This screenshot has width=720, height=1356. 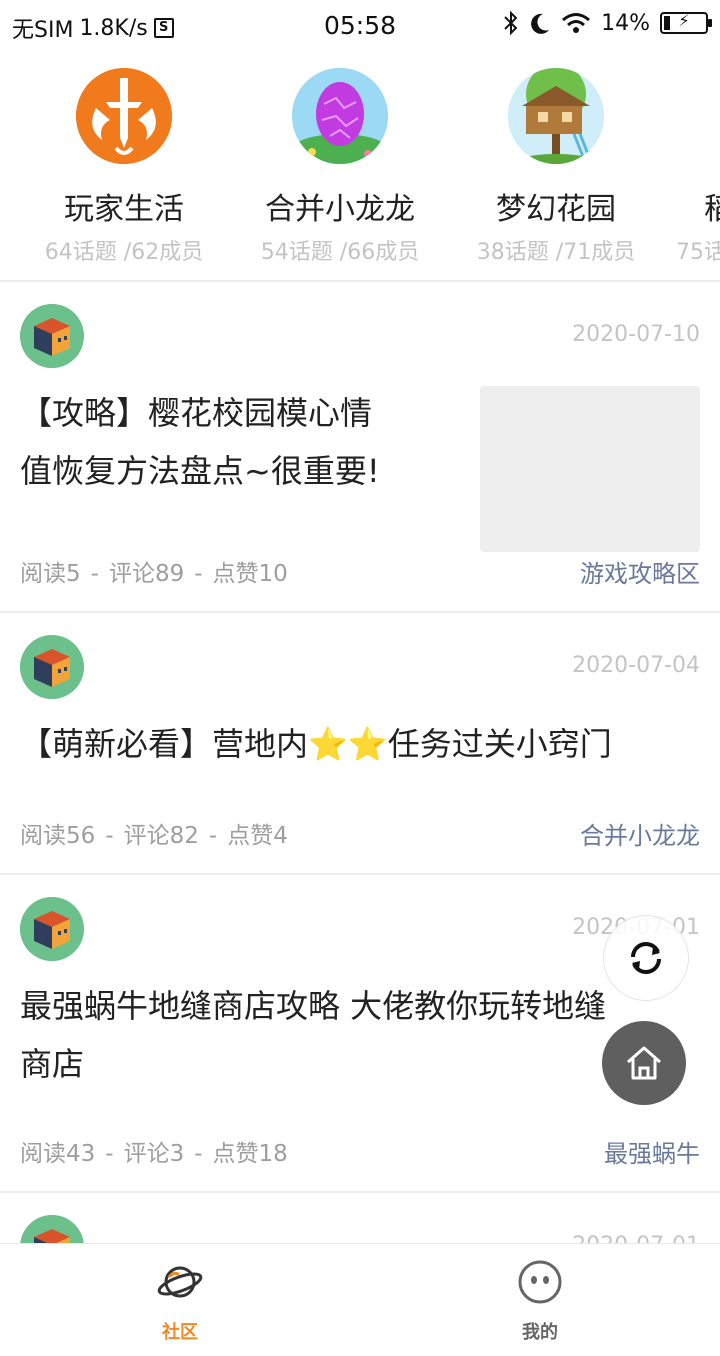 I want to click on home-icon, so click(x=644, y=1063).